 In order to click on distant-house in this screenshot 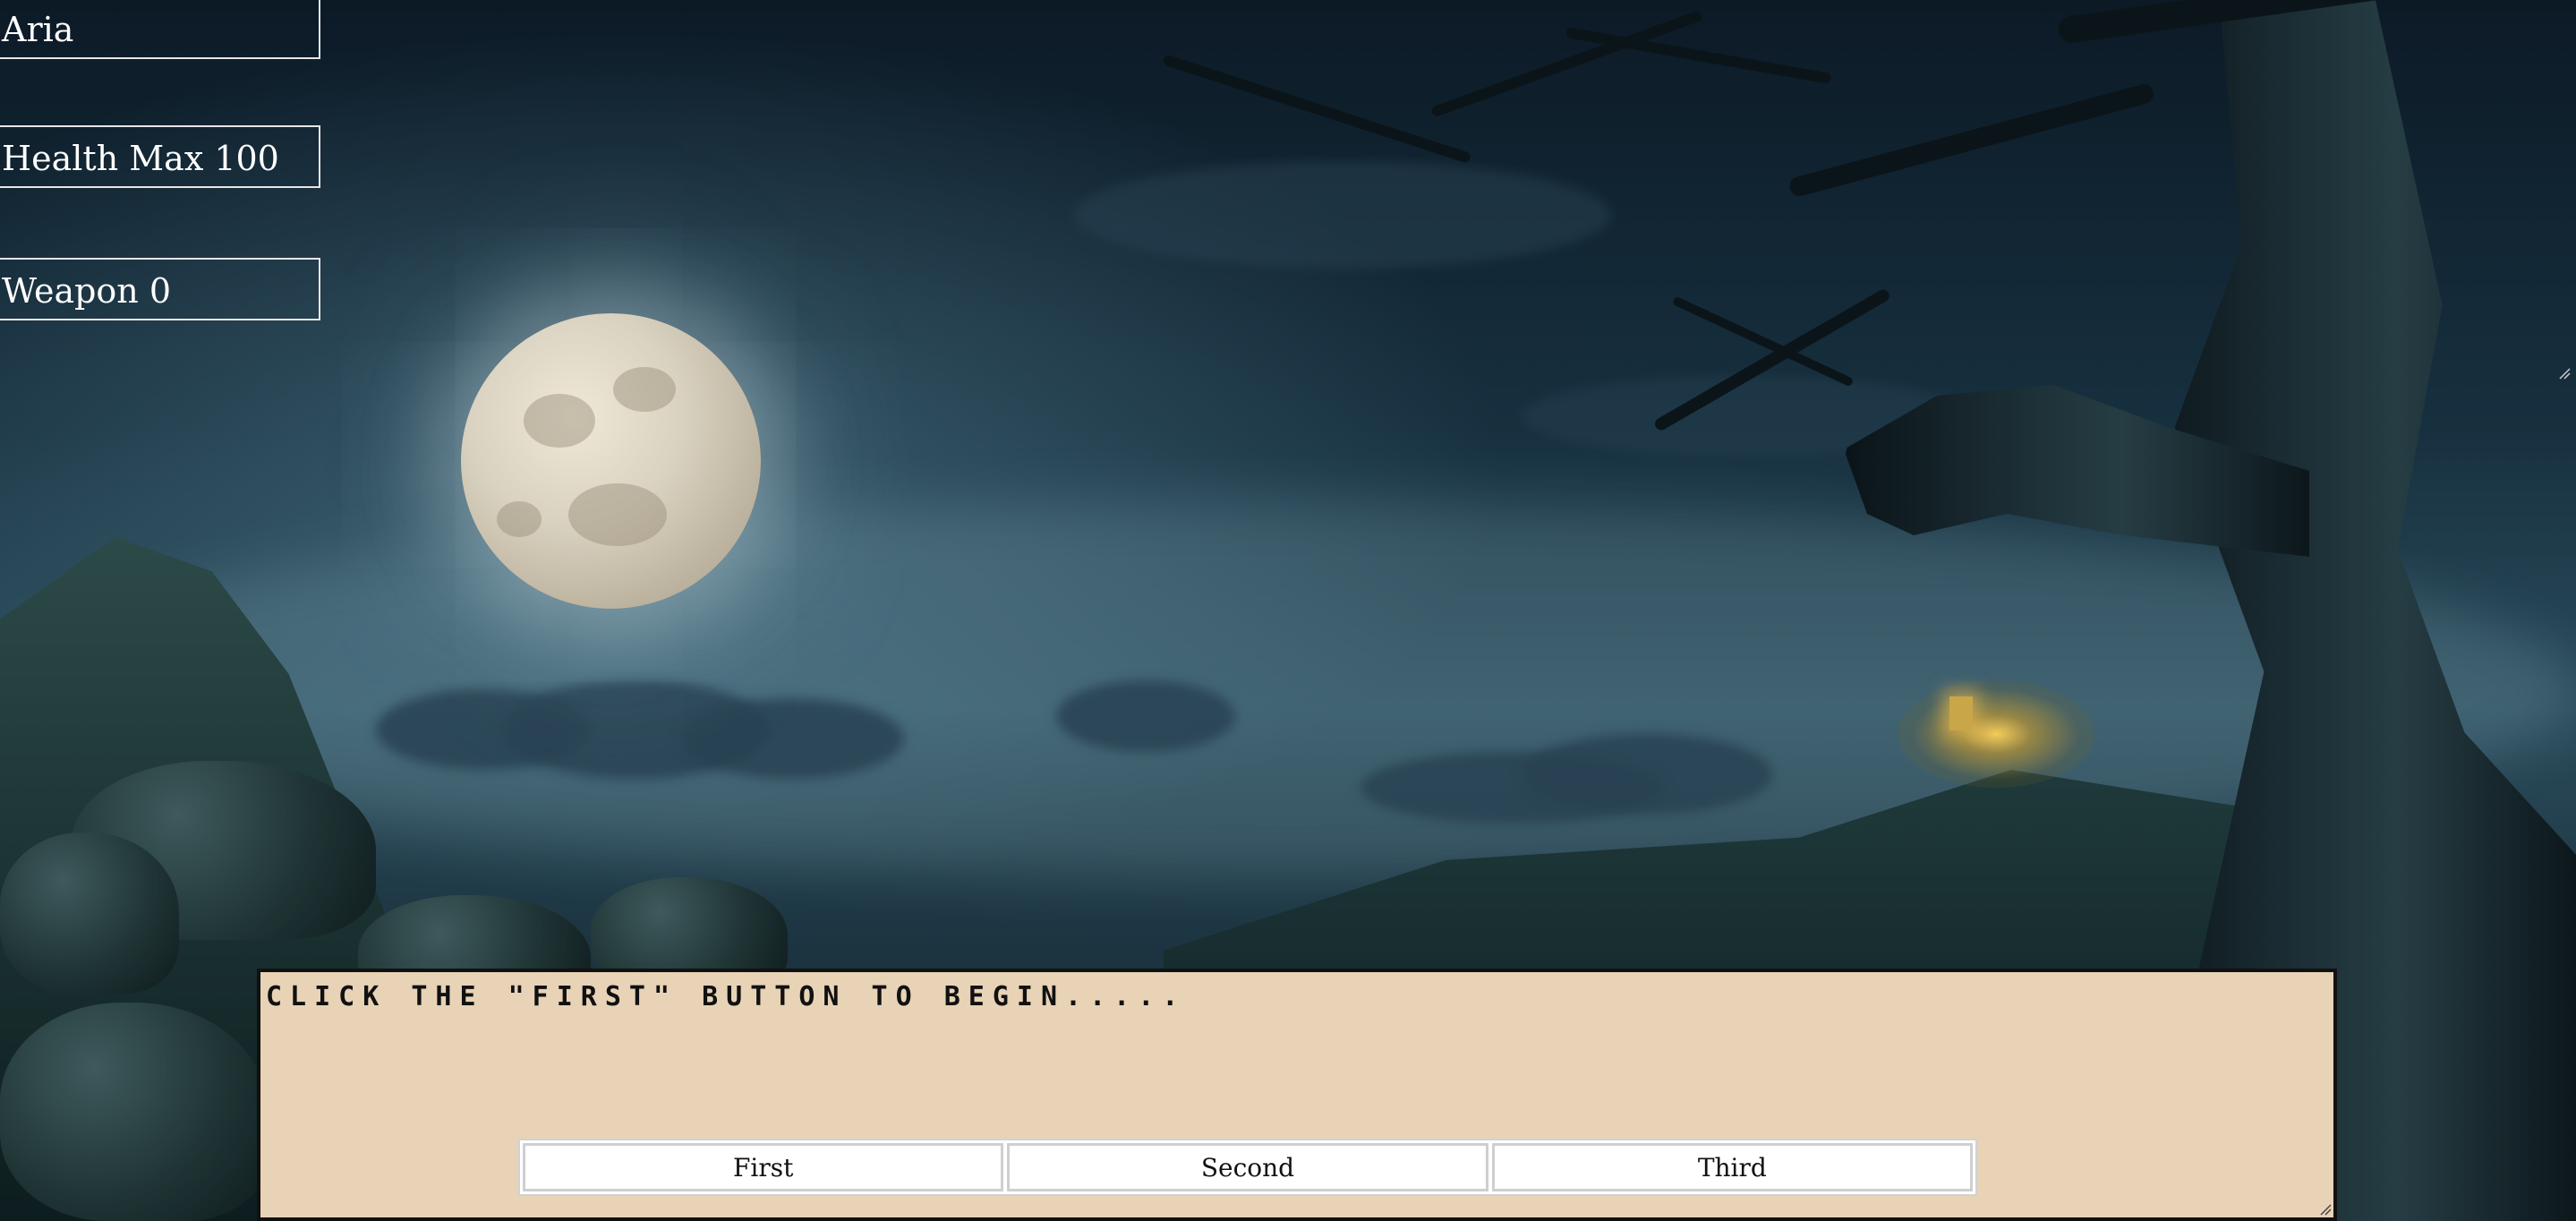, I will do `click(1961, 713)`.